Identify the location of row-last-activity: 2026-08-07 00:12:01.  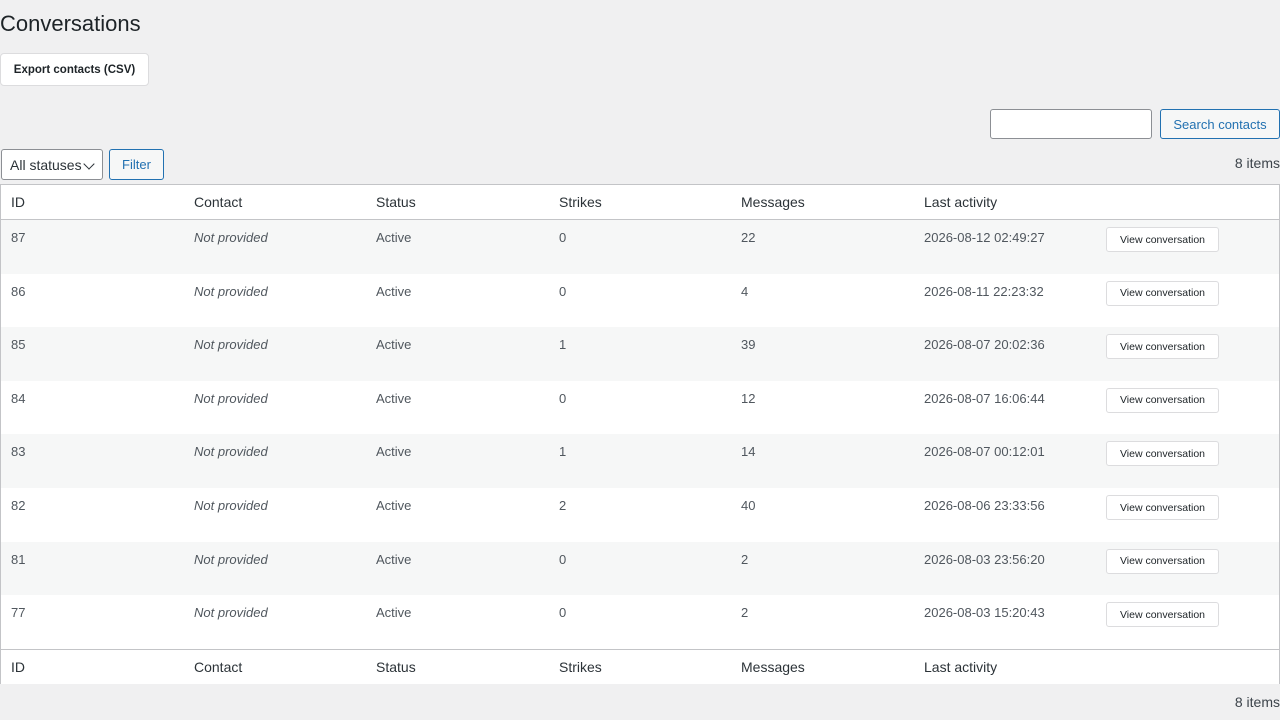
(984, 452).